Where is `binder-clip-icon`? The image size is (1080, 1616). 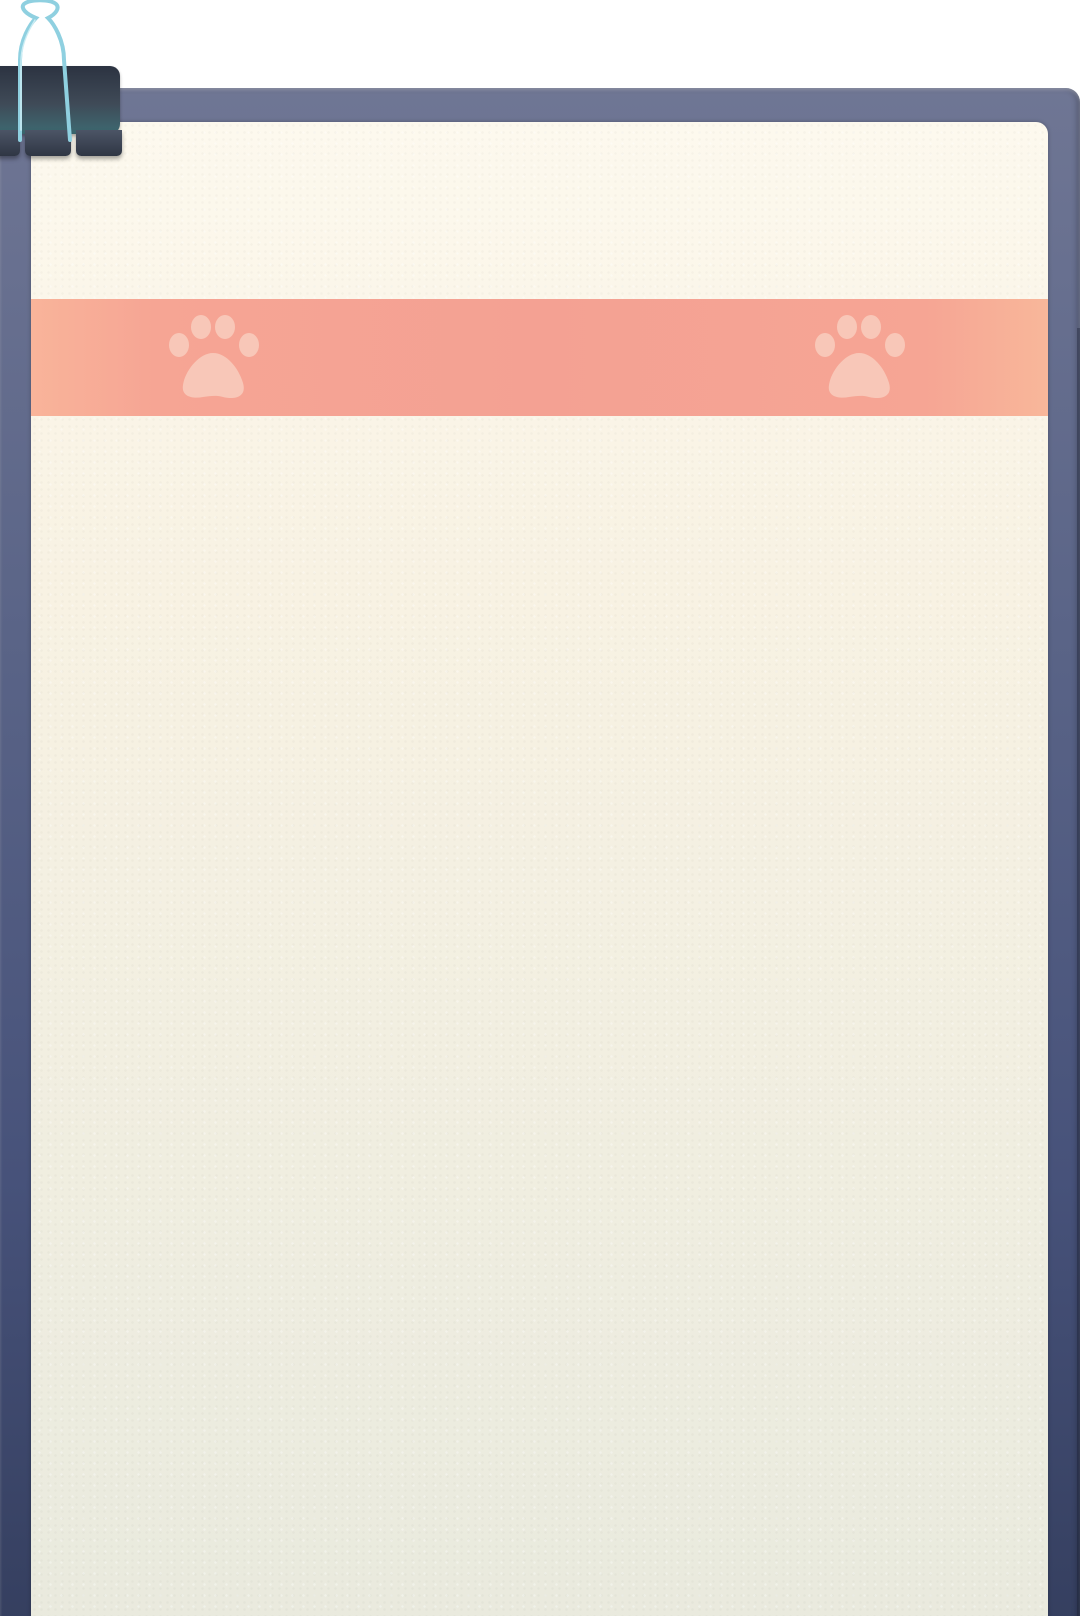 binder-clip-icon is located at coordinates (62, 81).